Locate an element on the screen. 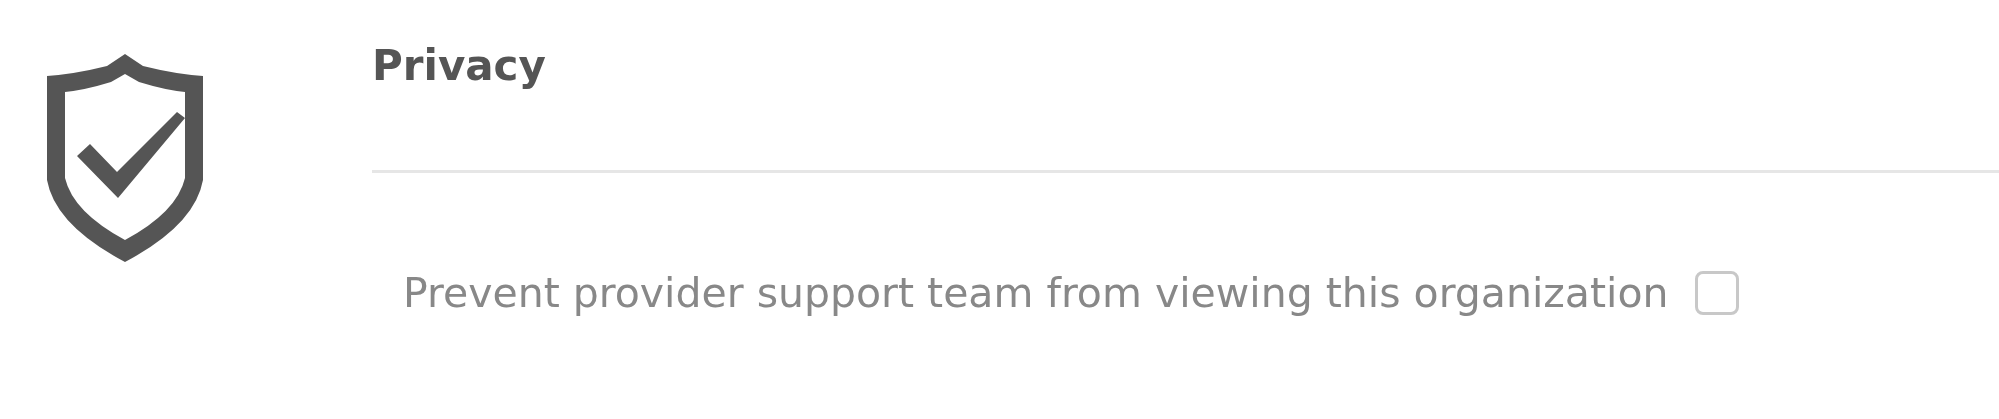 This screenshot has height=419, width=1999. section-title: Privacy is located at coordinates (459, 66).